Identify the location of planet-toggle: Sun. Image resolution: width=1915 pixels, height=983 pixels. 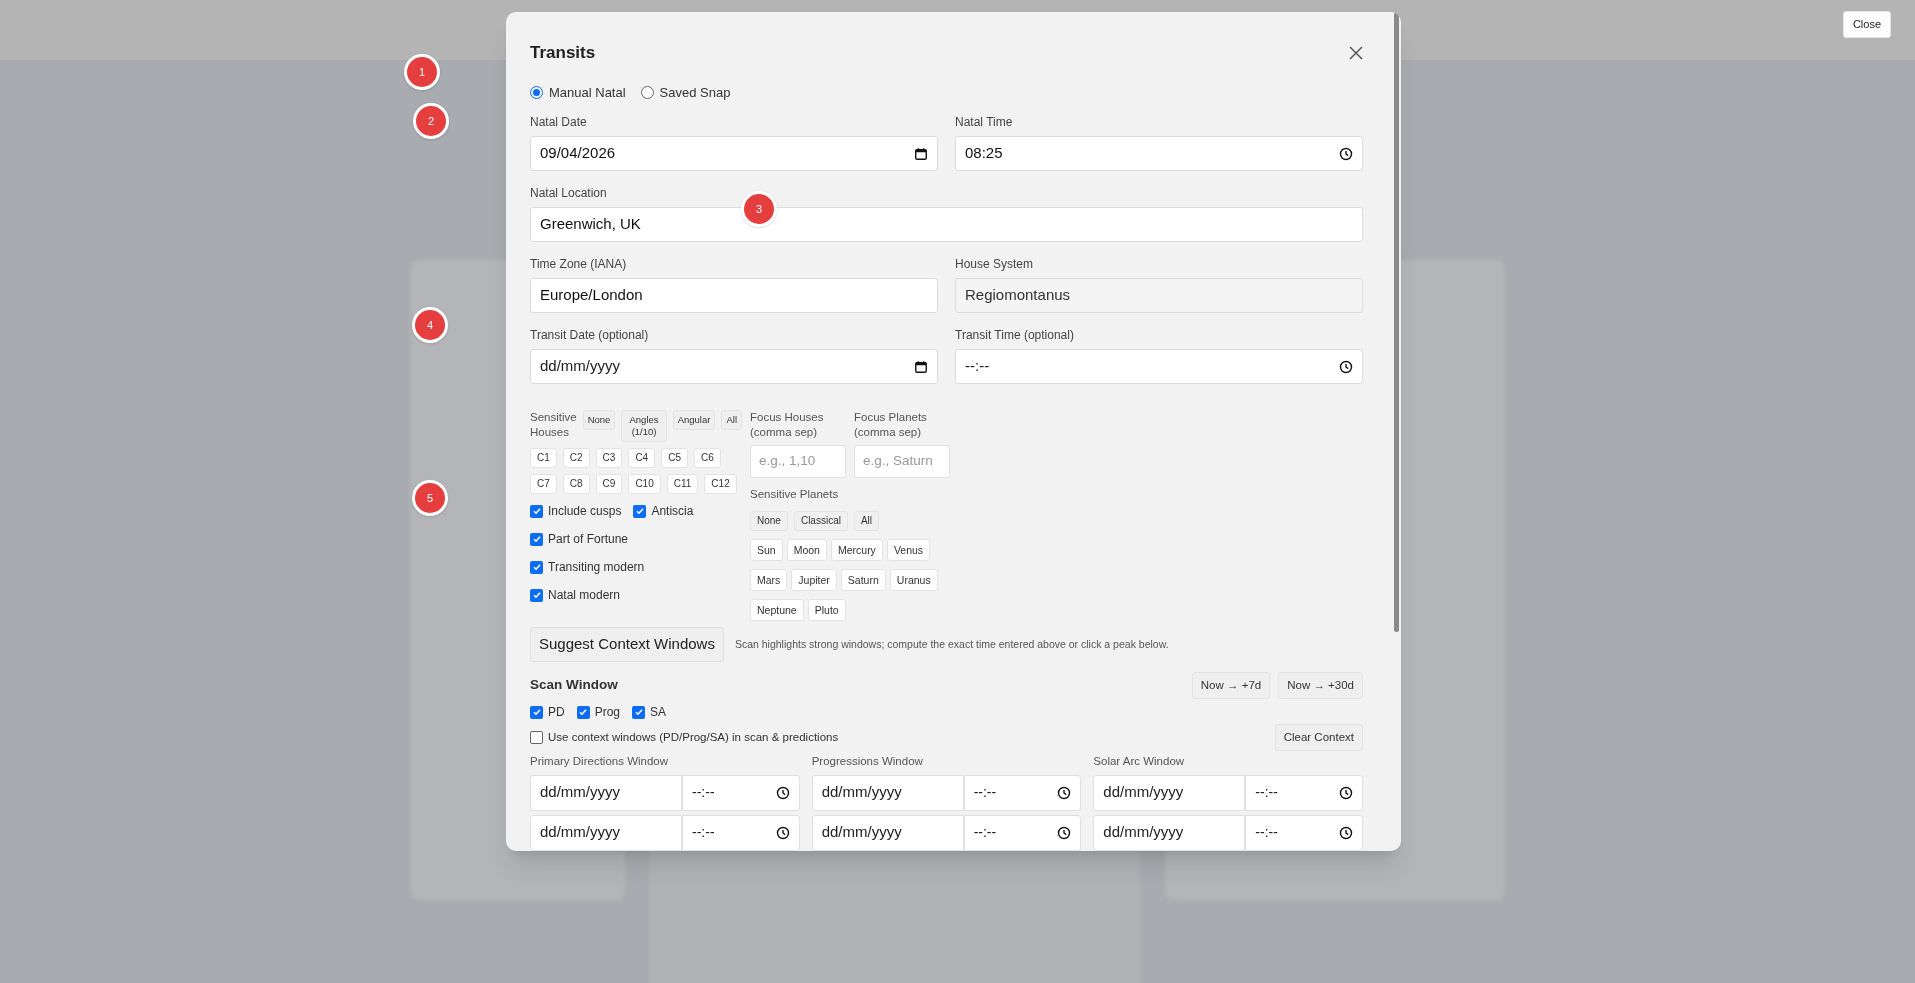
(766, 550).